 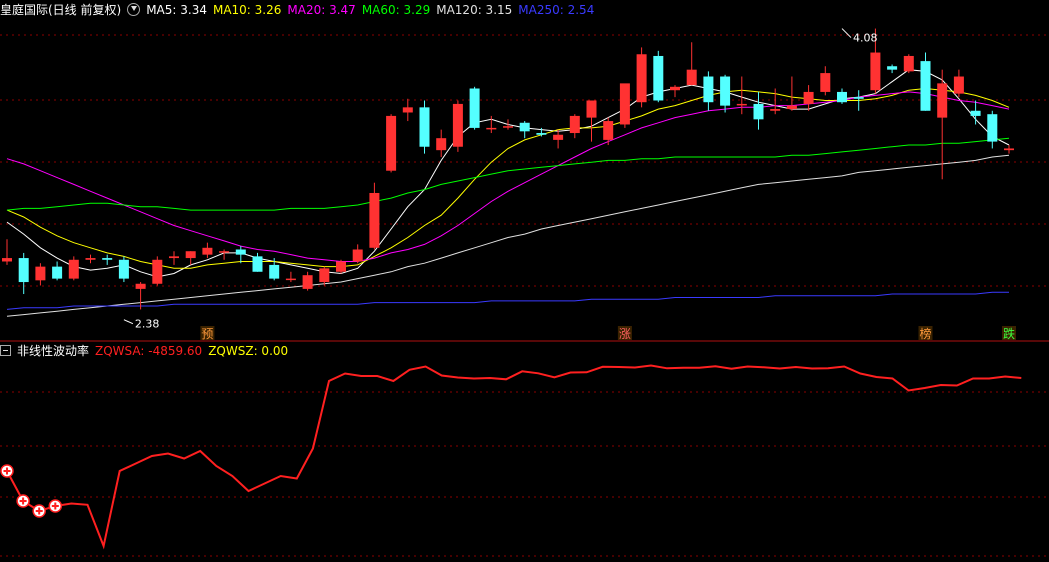 What do you see at coordinates (321, 10) in the screenshot?
I see `ma-legend-item: MA20: 3.47` at bounding box center [321, 10].